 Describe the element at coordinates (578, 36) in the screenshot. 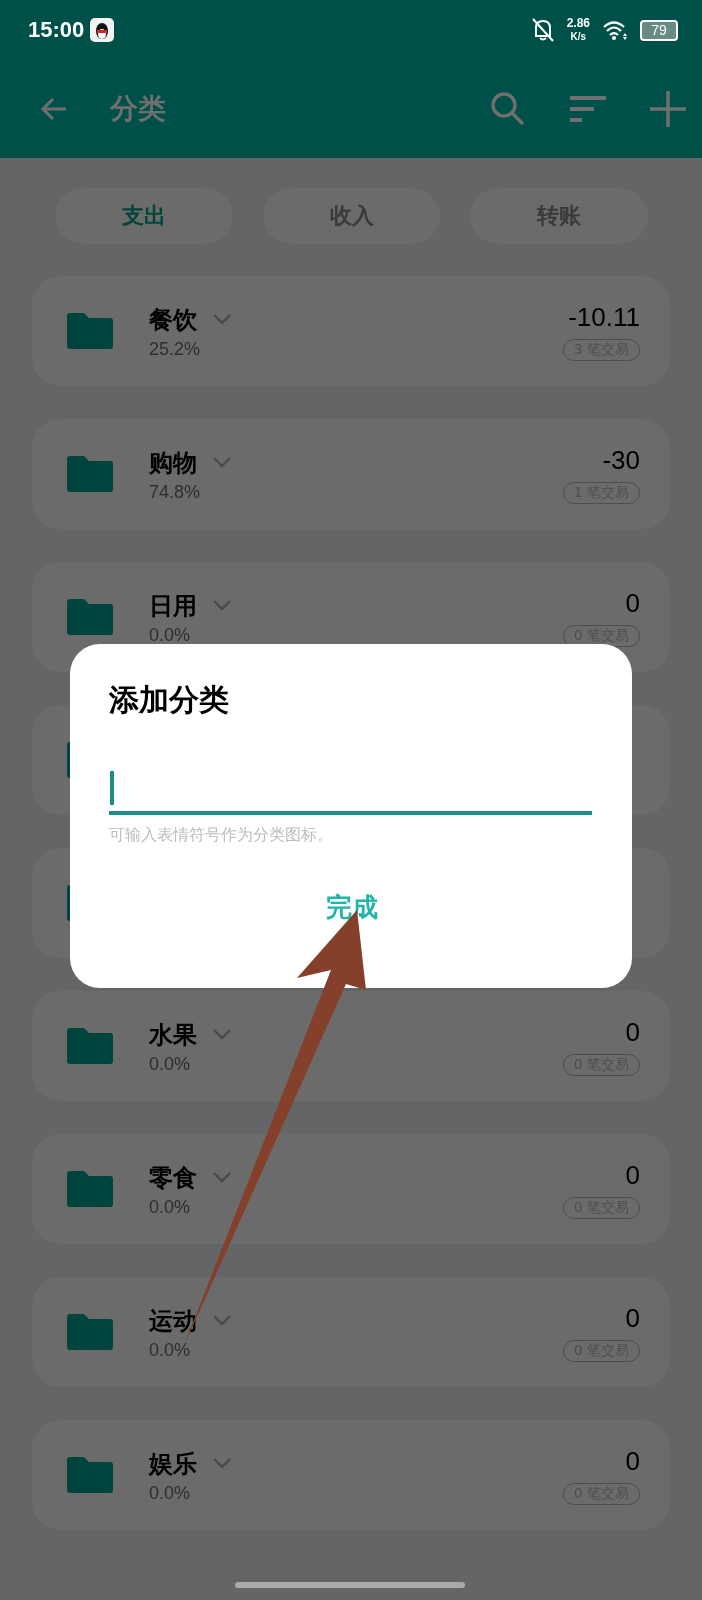

I see `speed-unit: K/s` at that location.